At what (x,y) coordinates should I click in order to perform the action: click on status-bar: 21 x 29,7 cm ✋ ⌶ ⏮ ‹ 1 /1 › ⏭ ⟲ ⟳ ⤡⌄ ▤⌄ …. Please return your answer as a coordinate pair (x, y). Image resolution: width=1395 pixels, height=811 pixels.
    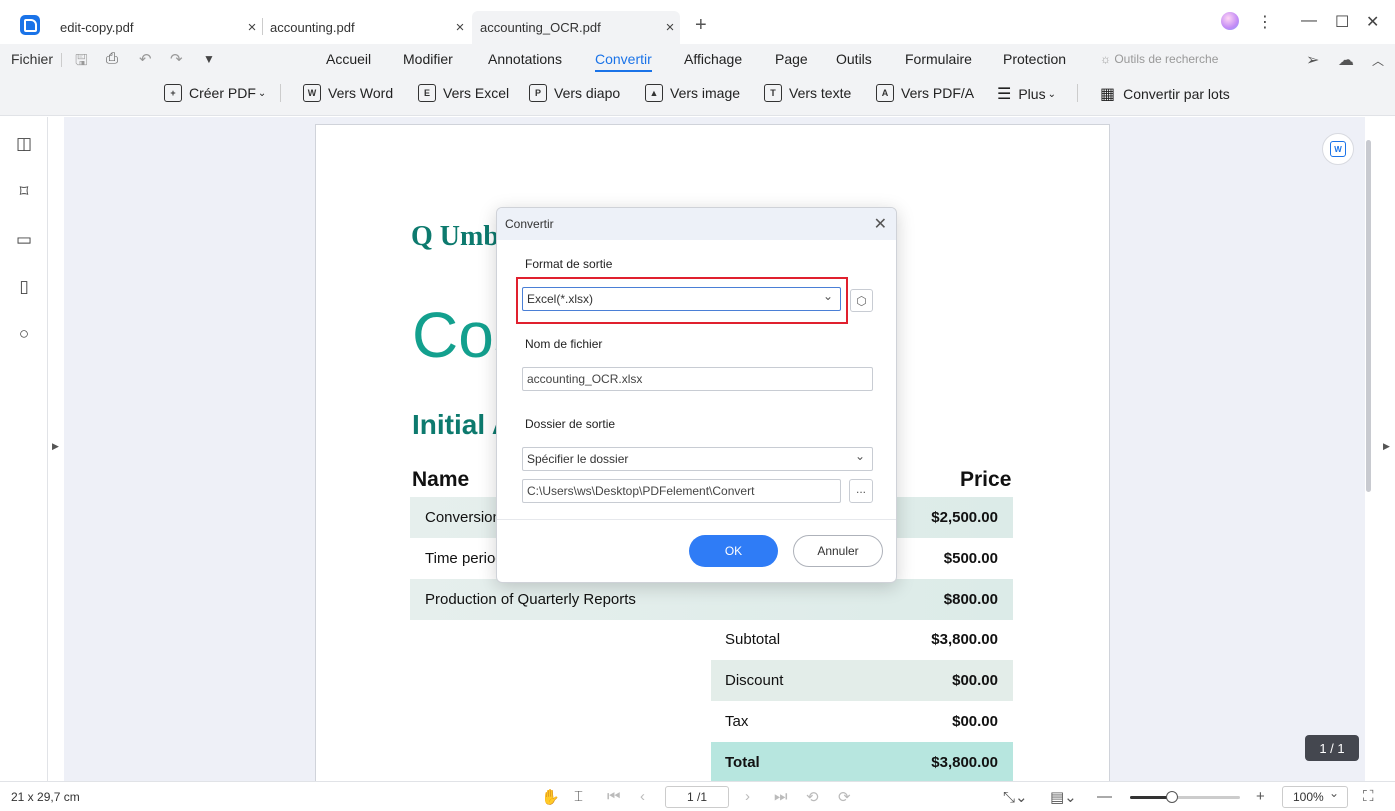
    Looking at the image, I should click on (697, 796).